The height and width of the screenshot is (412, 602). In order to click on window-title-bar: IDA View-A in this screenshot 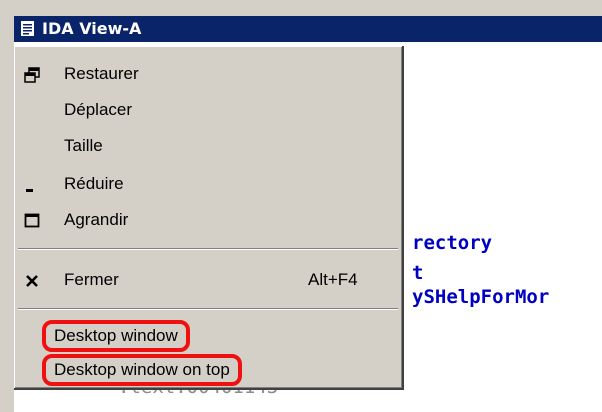, I will do `click(308, 29)`.